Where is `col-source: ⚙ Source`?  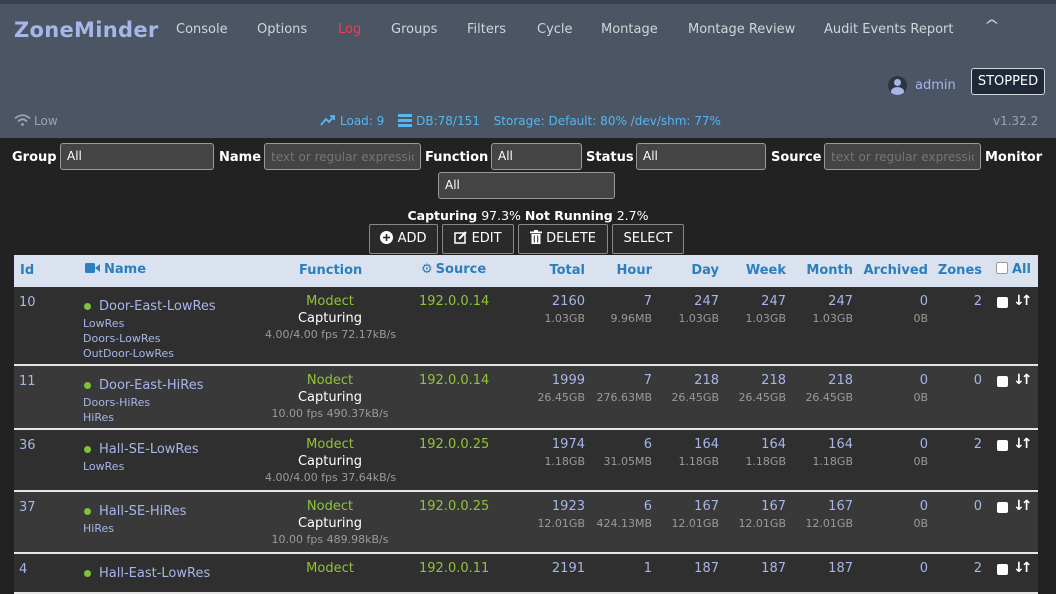 col-source: ⚙ Source is located at coordinates (453, 269).